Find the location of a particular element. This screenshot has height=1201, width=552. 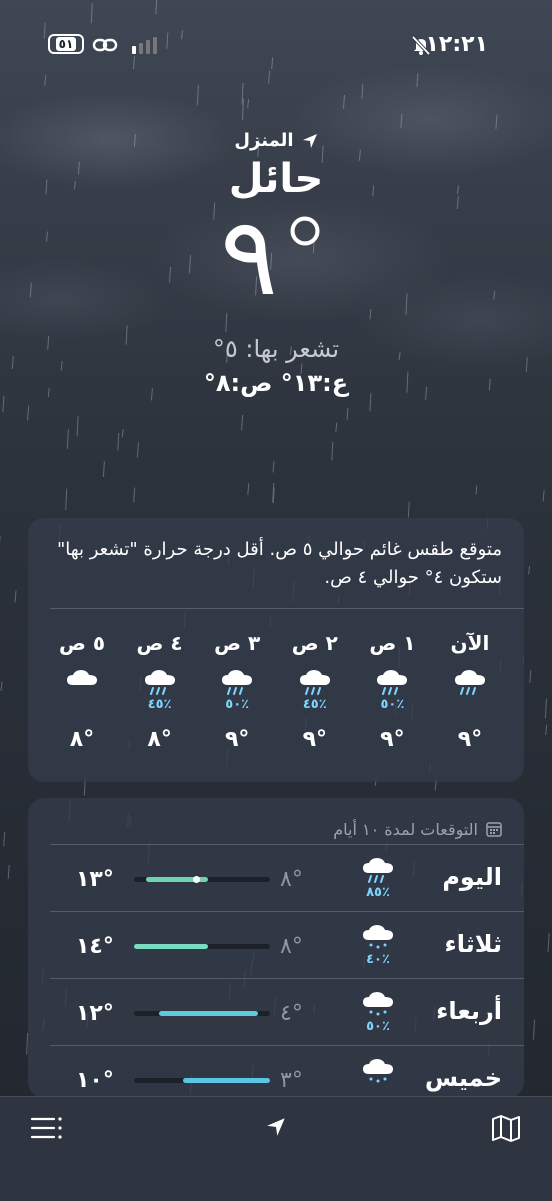

day-row: ثلاثاء ٤٠٪ ٨° ١٤° is located at coordinates (287, 944).